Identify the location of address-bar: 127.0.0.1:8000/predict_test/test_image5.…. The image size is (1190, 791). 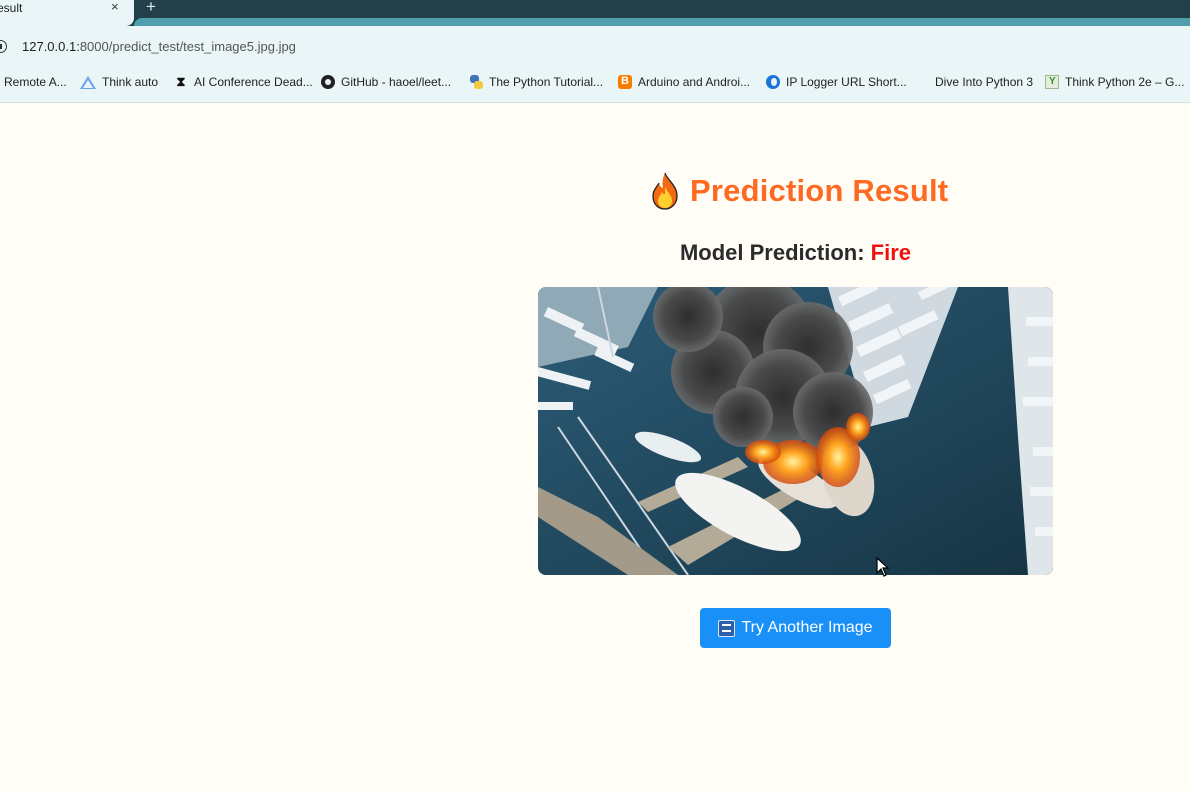
(595, 45).